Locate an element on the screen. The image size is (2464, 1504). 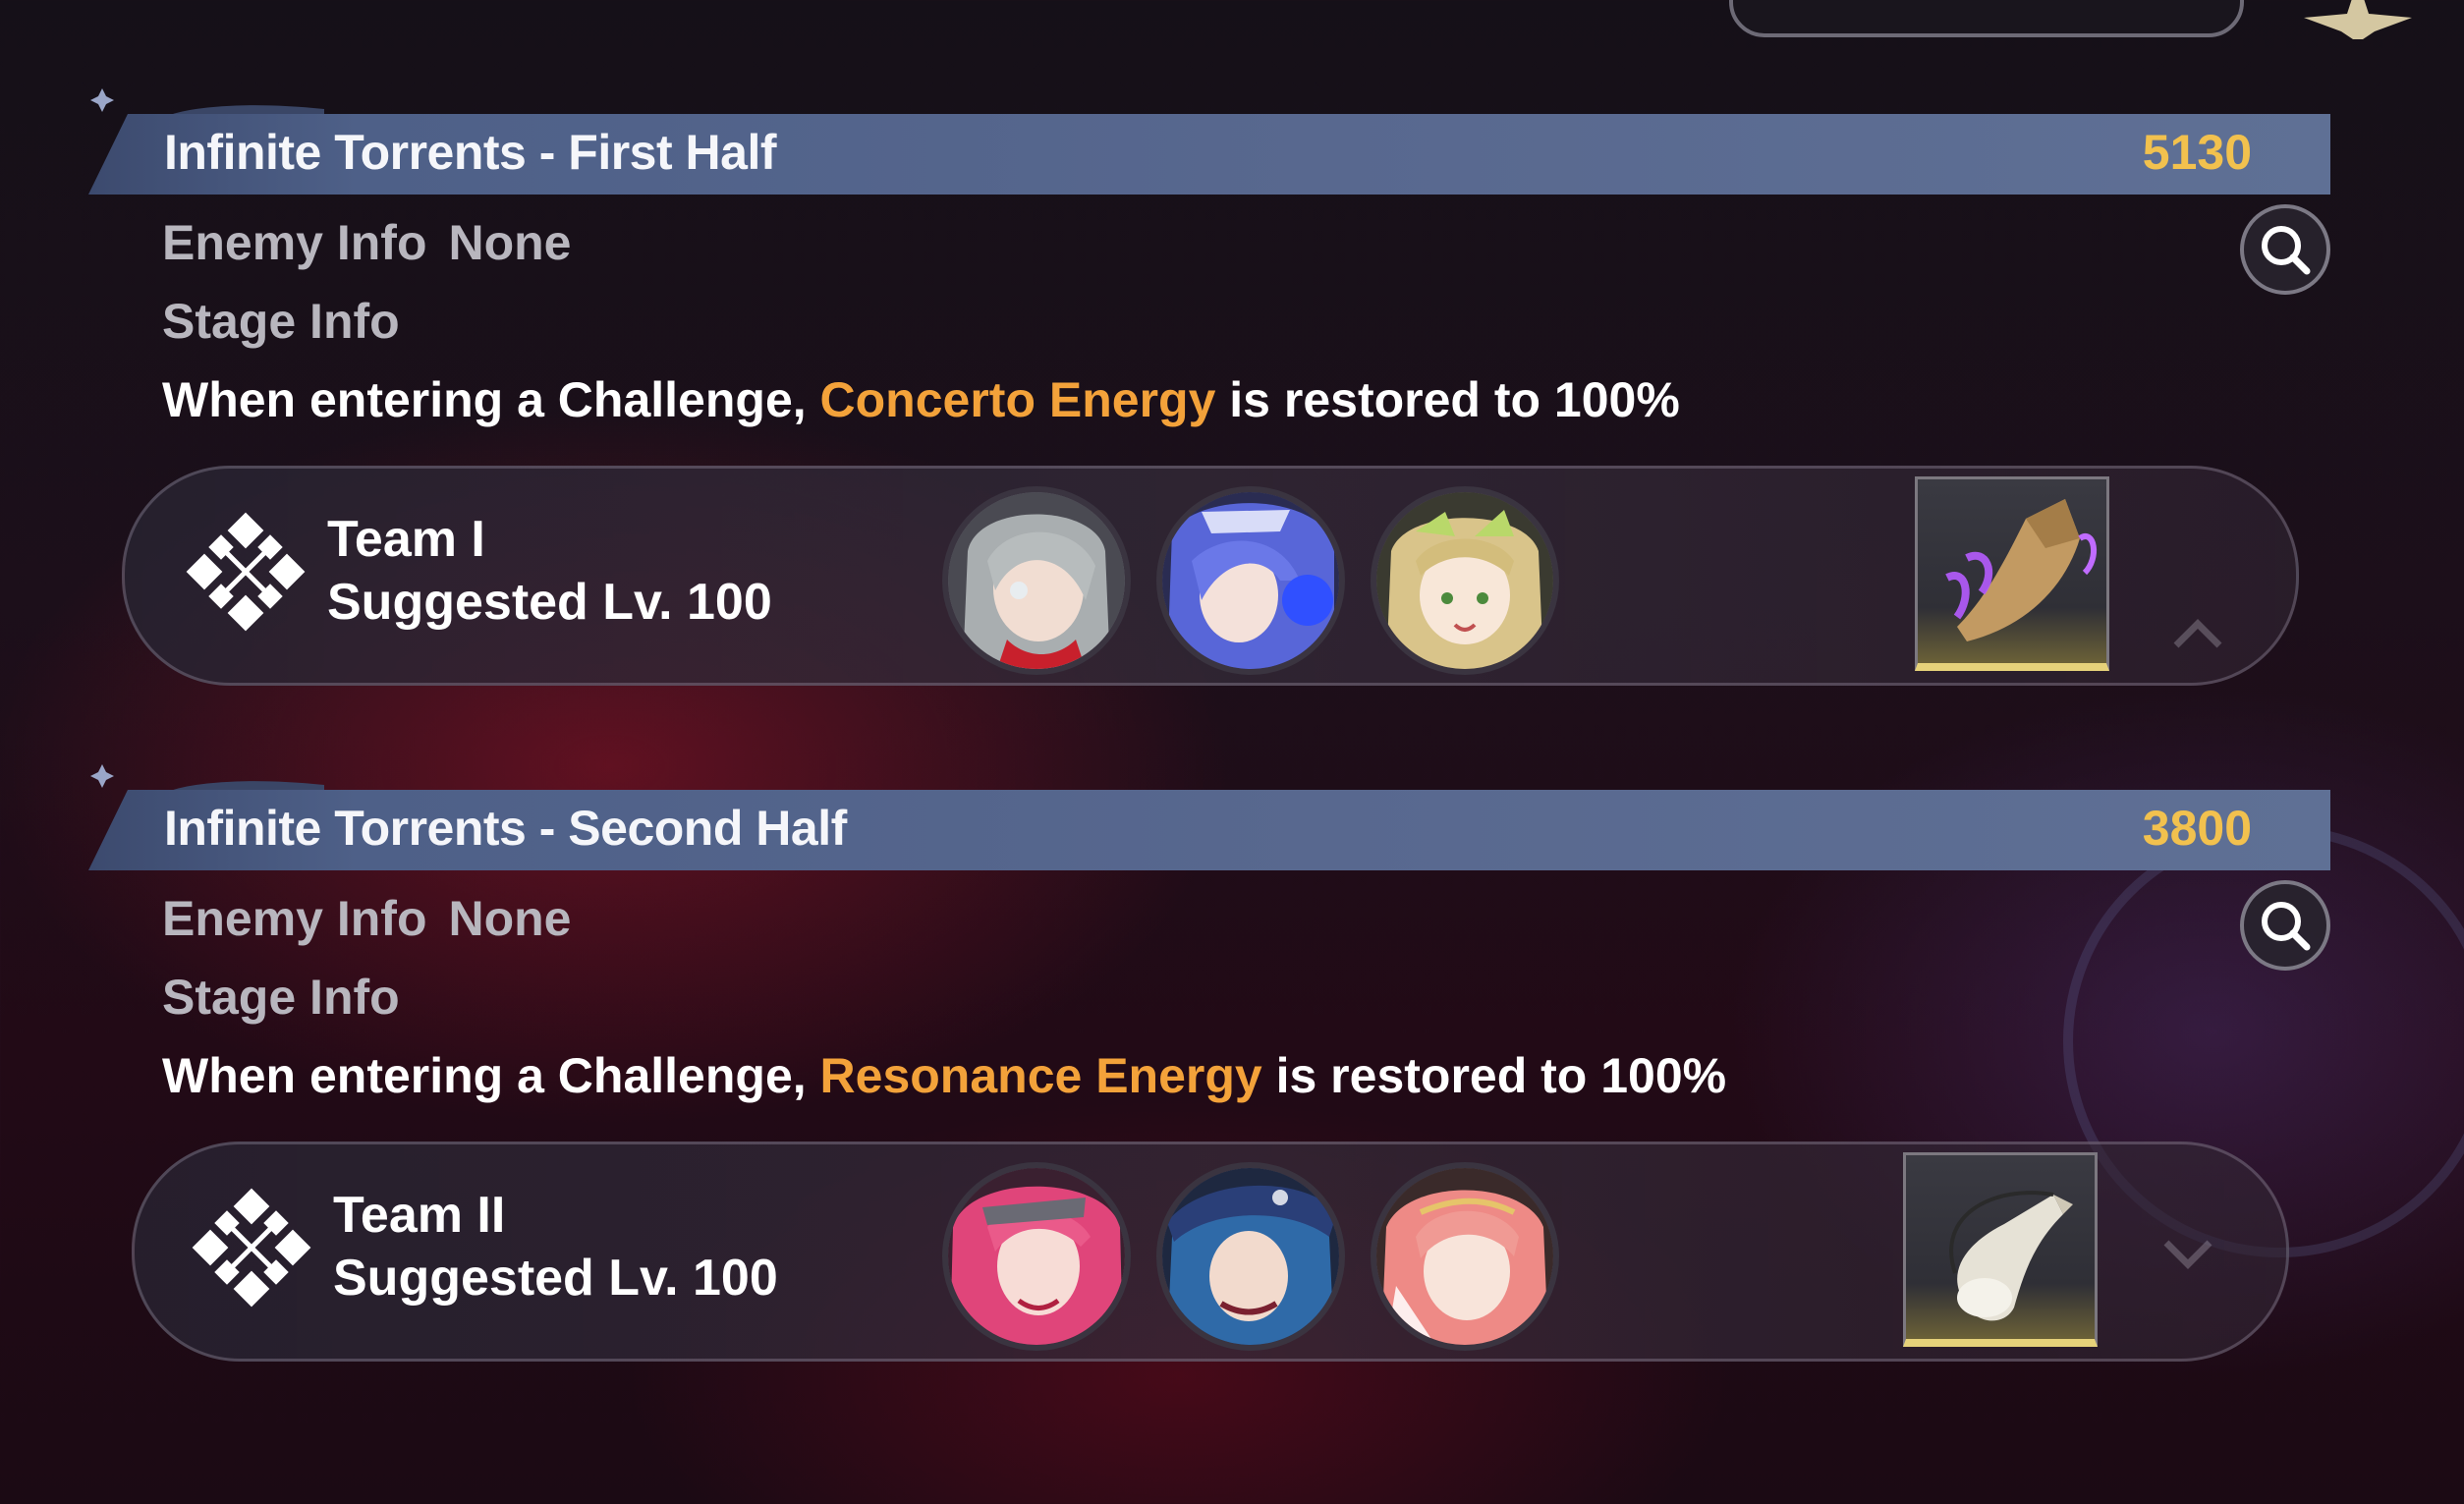
pink-haired-character-avatar is located at coordinates (1036, 1256).